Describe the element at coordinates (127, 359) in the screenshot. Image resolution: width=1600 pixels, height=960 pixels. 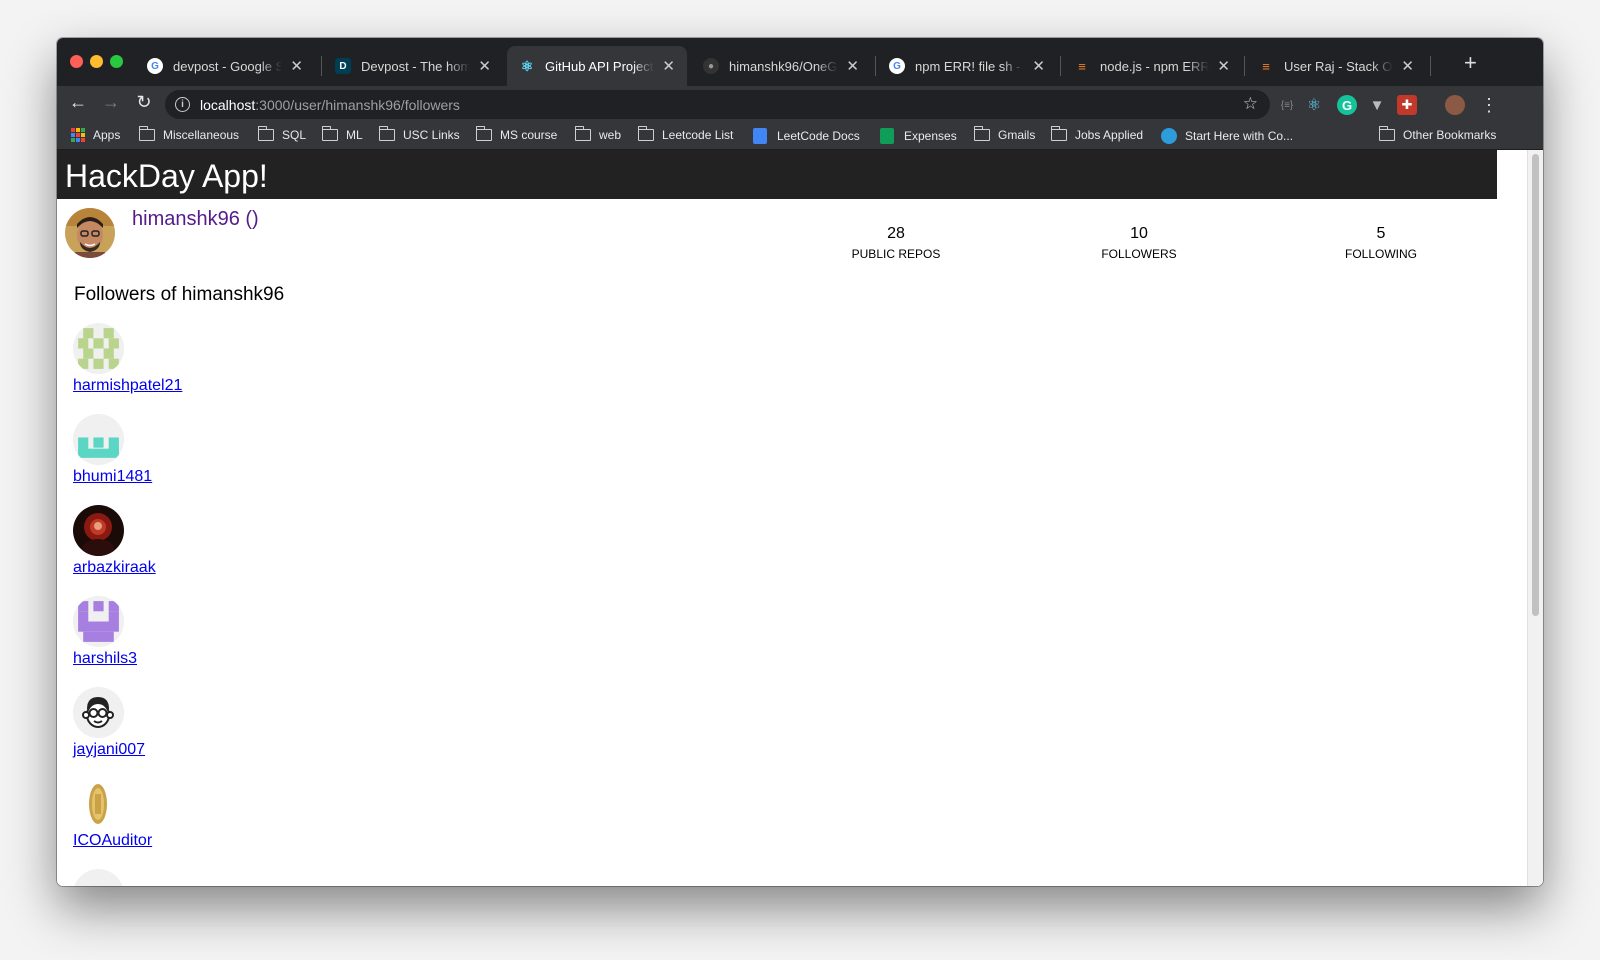
I see `follower-item: harmishpatel21` at that location.